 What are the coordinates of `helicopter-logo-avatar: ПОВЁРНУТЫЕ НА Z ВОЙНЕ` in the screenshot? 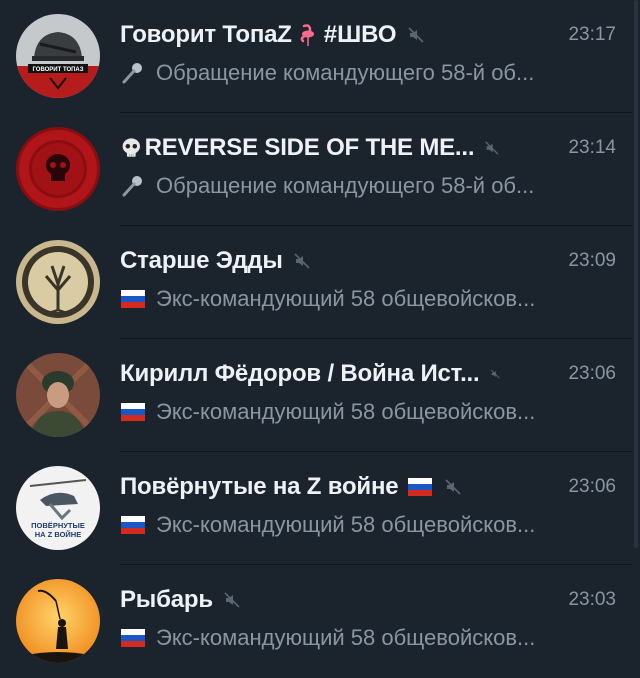 It's located at (58, 508).